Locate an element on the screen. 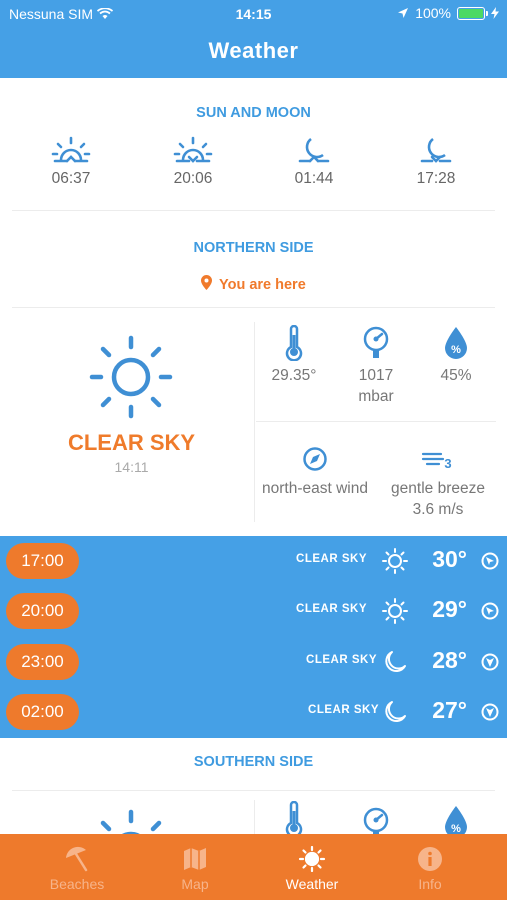  wind-speed-metric: 3 gentle breeze 3.6 m/s is located at coordinates (438, 483).